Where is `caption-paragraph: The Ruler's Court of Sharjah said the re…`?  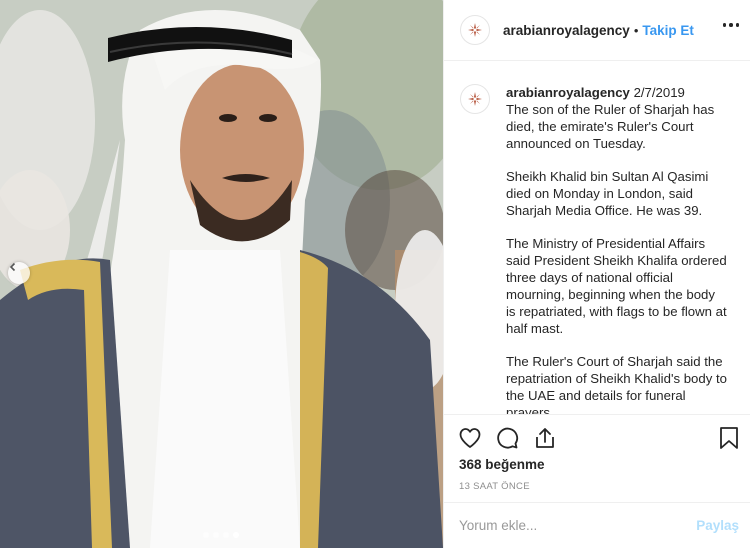 caption-paragraph: The Ruler's Court of Sharjah said the re… is located at coordinates (616, 384).